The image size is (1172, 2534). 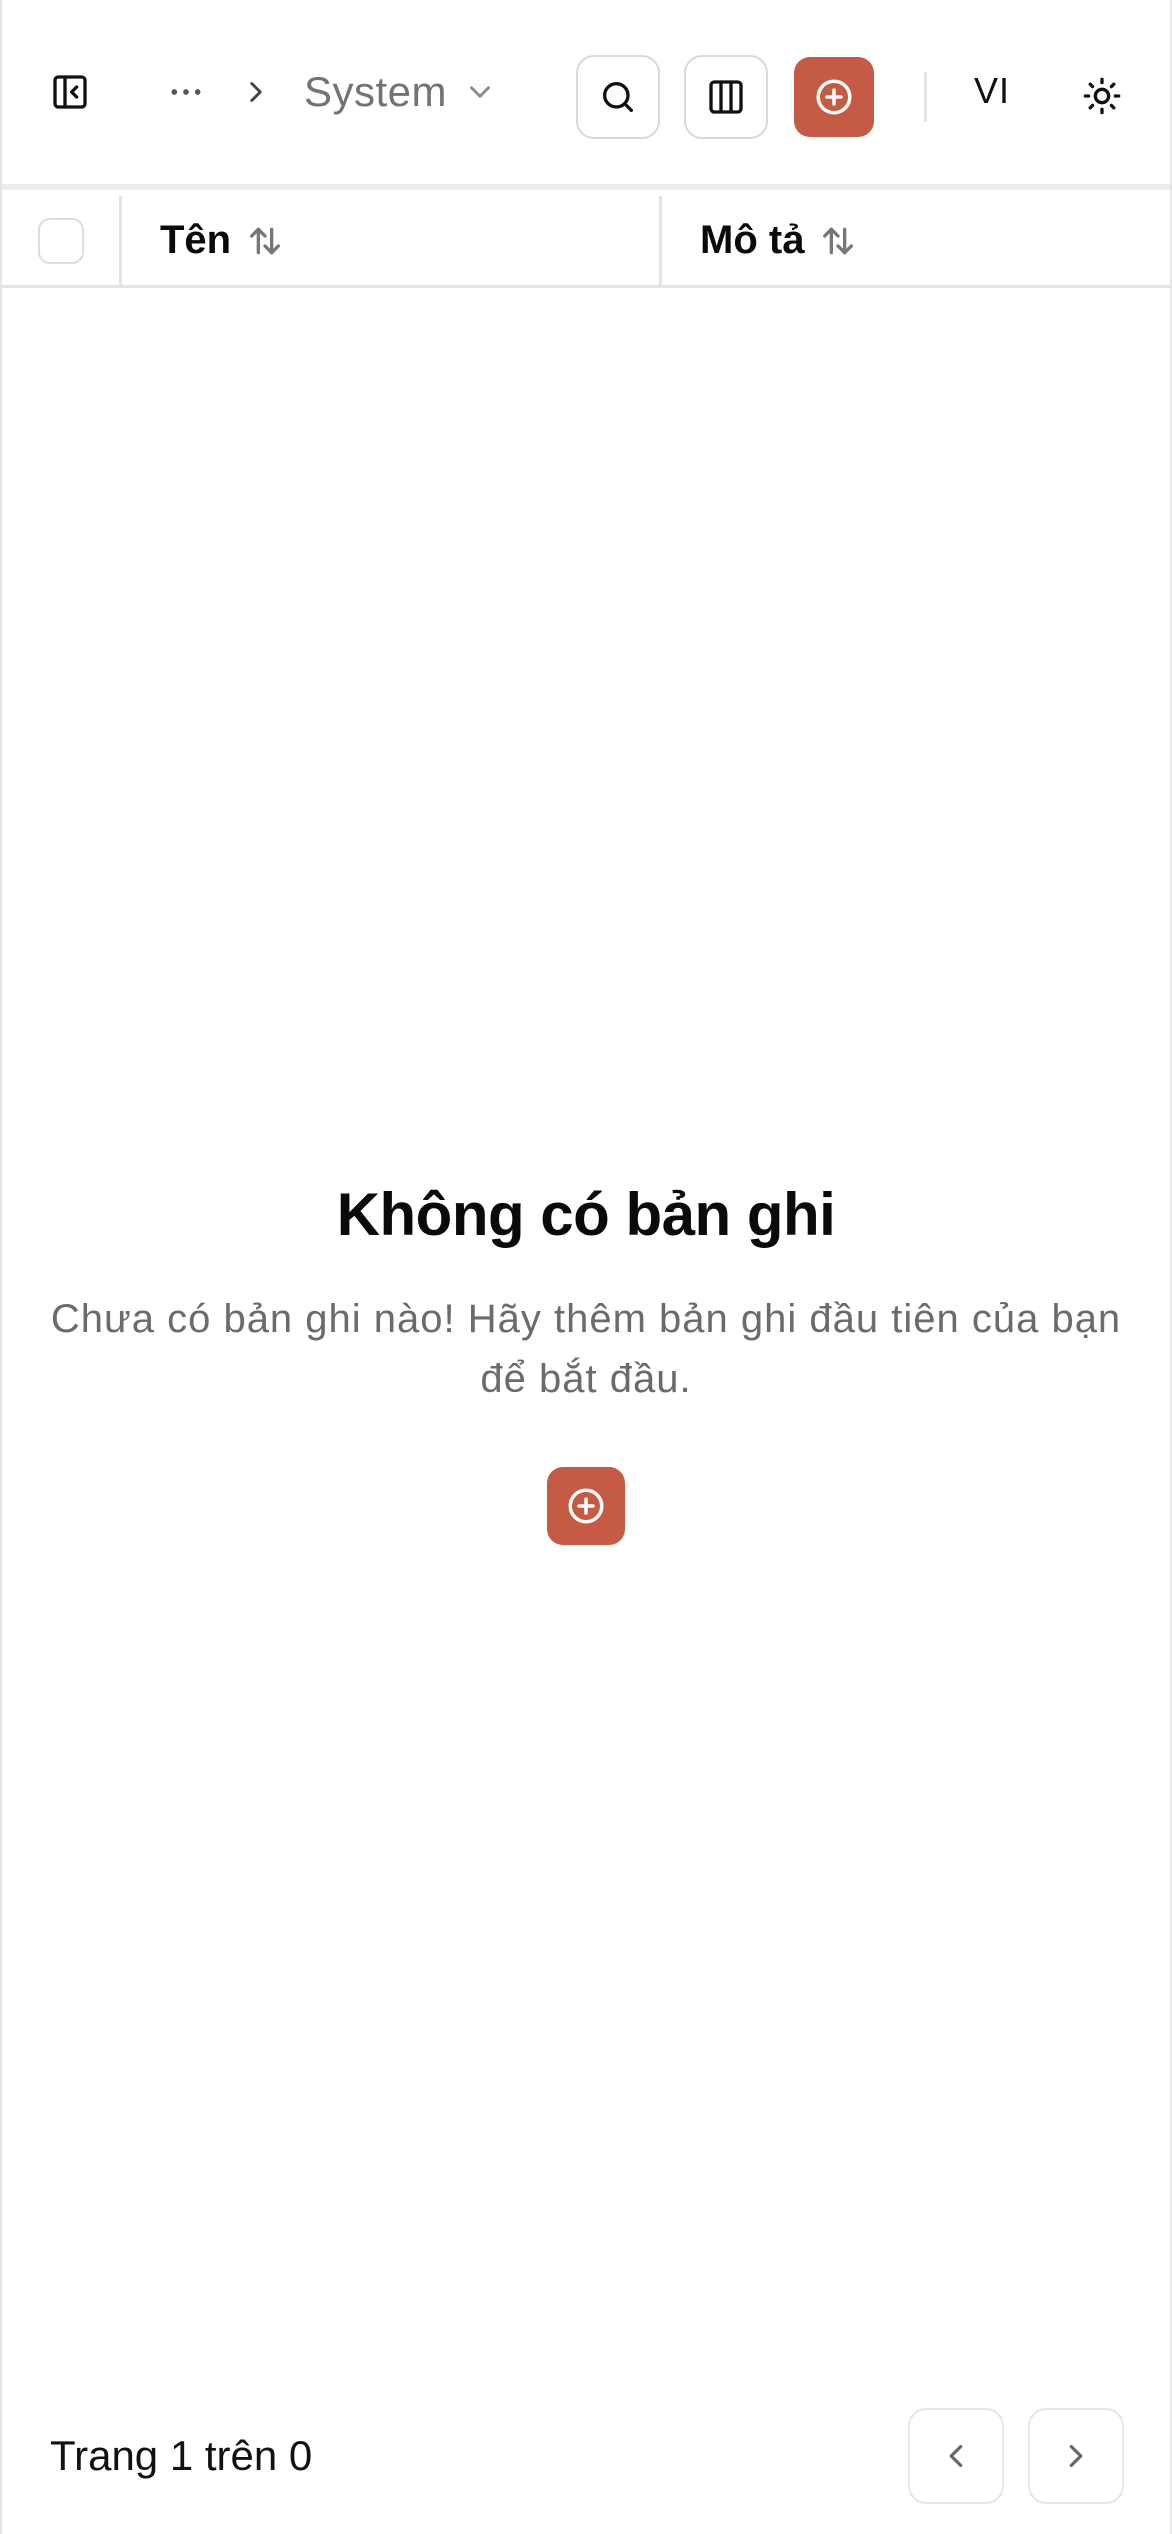 I want to click on table-header: Tên Mô tả, so click(x=586, y=242).